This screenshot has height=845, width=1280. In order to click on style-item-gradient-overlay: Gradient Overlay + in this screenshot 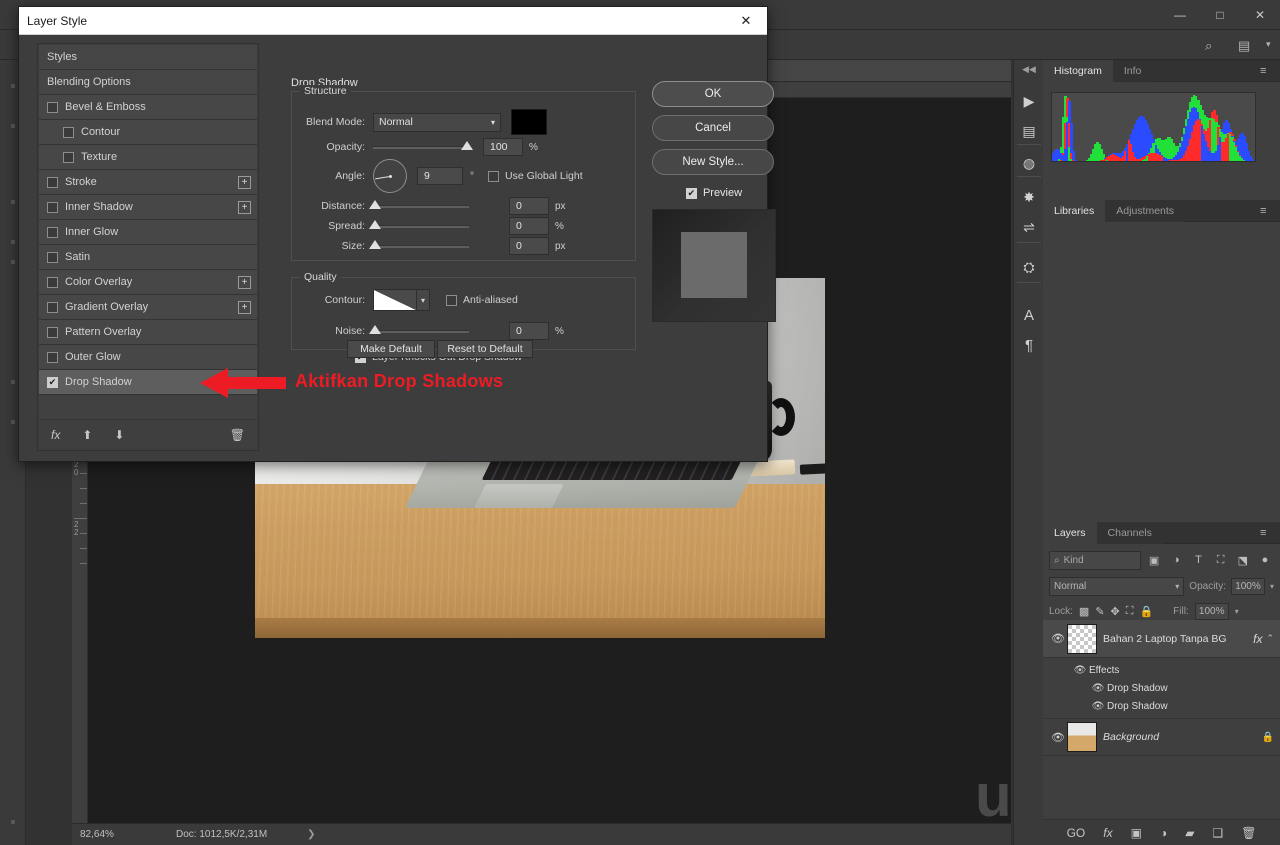, I will do `click(148, 307)`.